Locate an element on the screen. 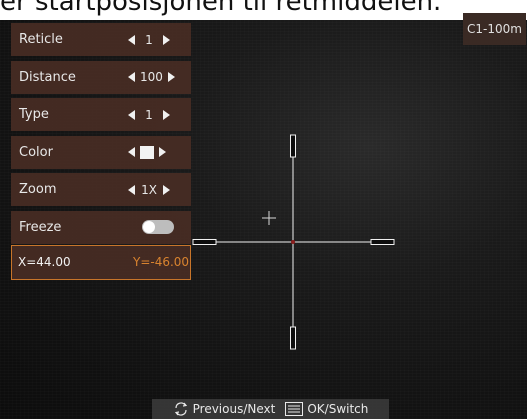 The height and width of the screenshot is (419, 527). position-marker is located at coordinates (269, 218).